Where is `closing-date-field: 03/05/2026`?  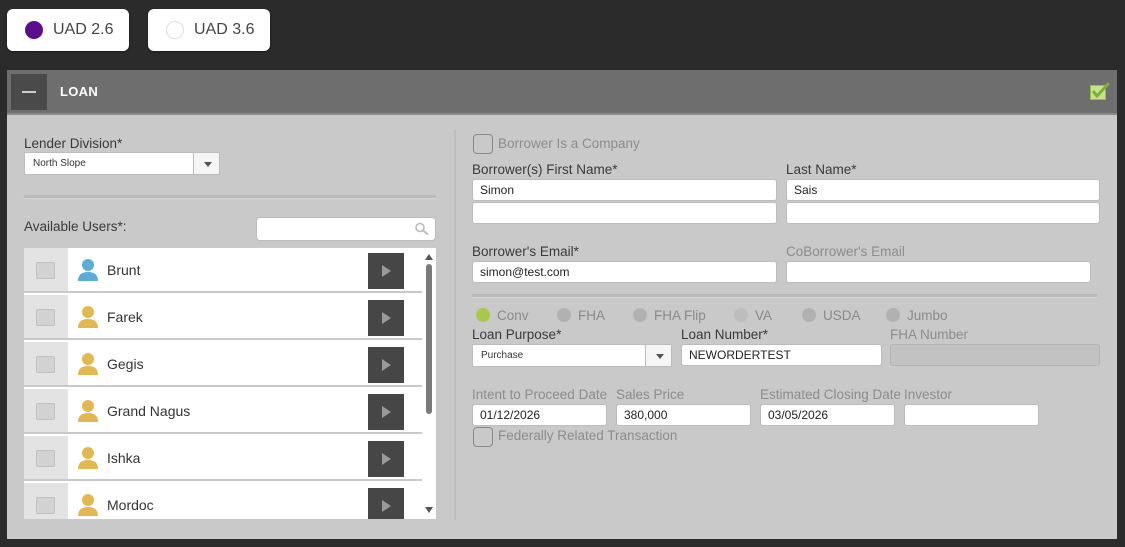
closing-date-field: 03/05/2026 is located at coordinates (827, 415).